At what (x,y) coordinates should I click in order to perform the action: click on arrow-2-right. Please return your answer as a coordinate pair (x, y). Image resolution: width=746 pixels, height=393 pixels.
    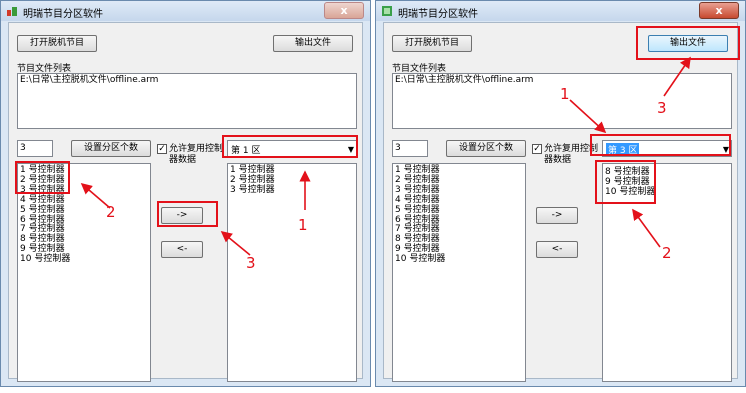
    Looking at the image, I should click on (646, 228).